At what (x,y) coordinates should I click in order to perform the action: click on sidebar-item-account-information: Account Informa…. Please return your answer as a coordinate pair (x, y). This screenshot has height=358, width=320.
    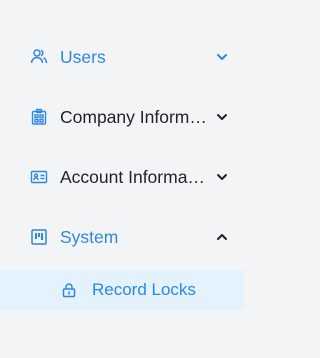
    Looking at the image, I should click on (122, 177).